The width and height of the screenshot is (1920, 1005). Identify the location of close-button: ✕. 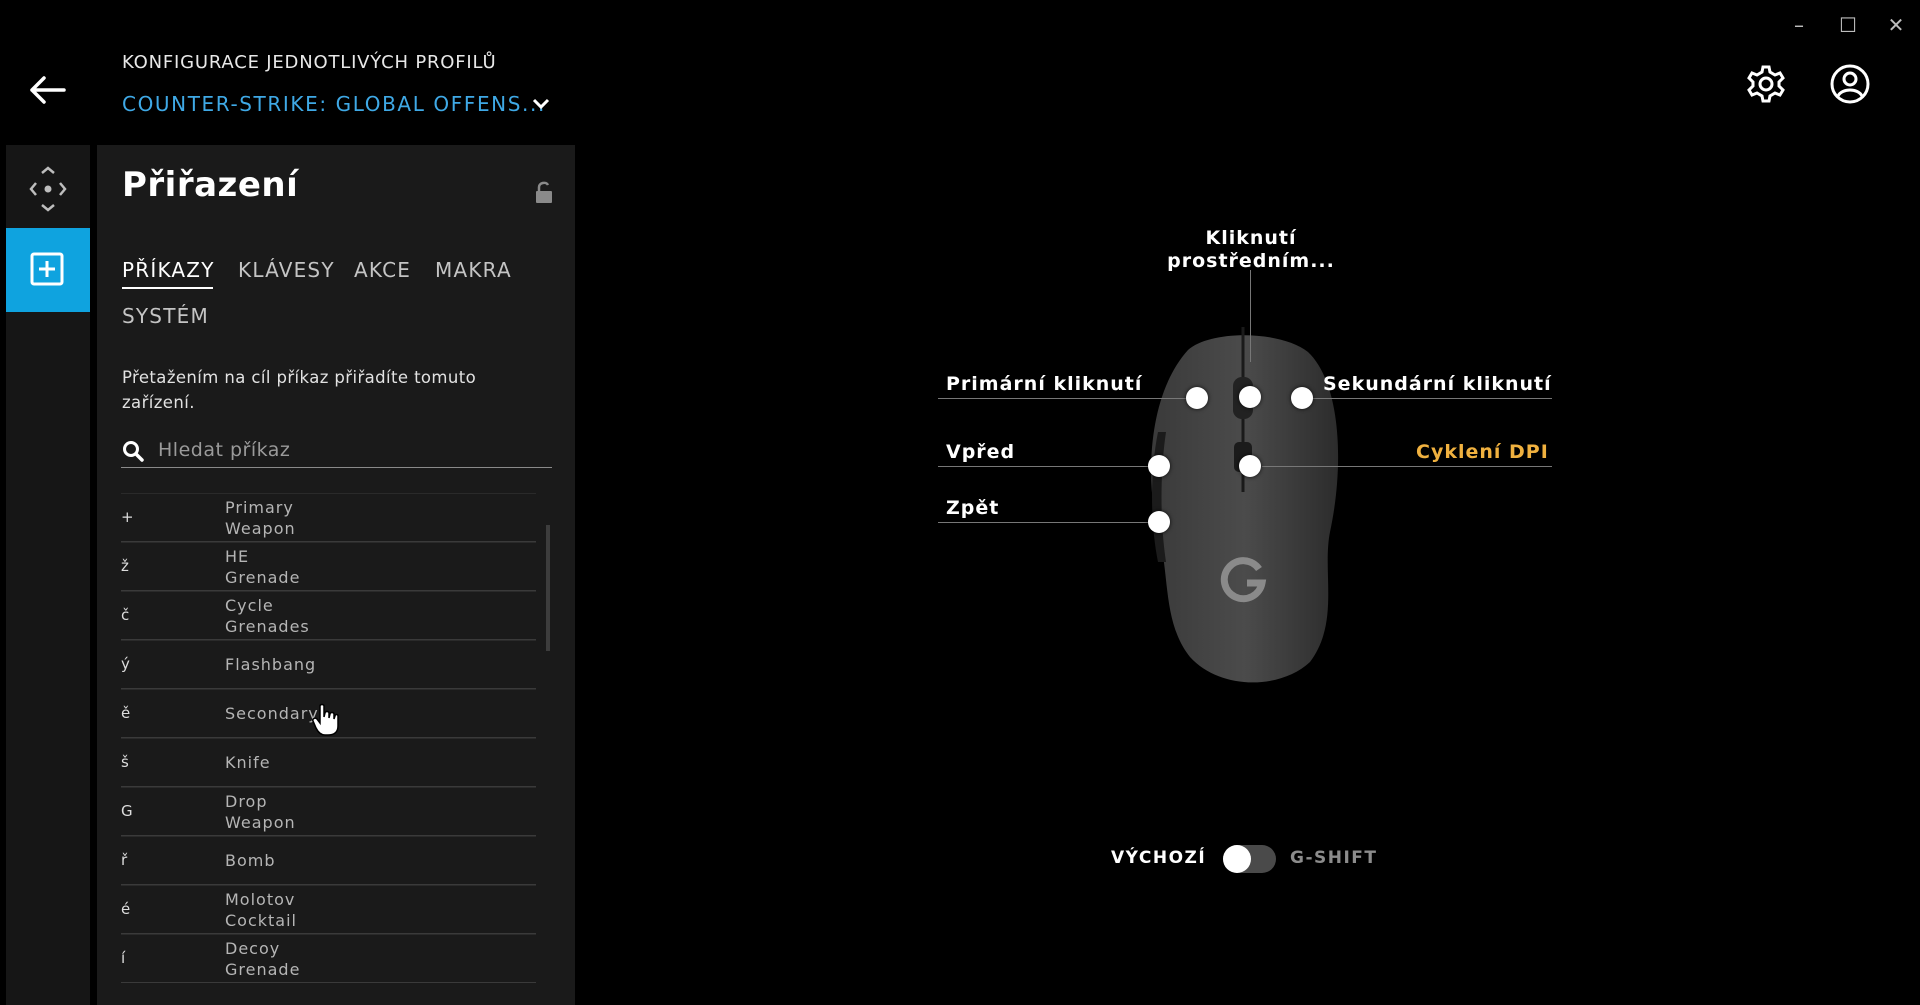
(1896, 25).